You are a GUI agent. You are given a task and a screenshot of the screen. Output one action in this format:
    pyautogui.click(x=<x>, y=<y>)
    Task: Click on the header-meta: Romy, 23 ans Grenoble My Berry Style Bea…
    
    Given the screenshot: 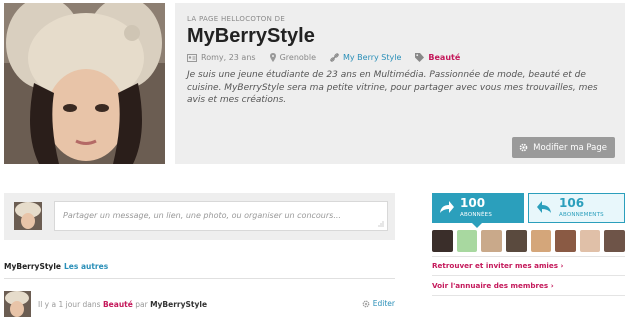 What is the action you would take?
    pyautogui.click(x=330, y=57)
    